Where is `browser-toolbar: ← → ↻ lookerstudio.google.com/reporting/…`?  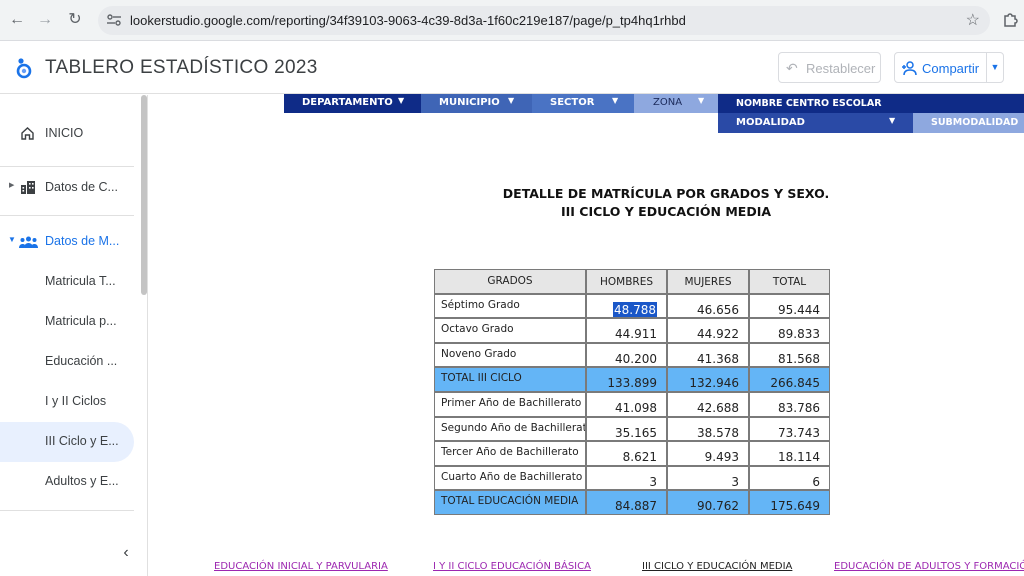 browser-toolbar: ← → ↻ lookerstudio.google.com/reporting/… is located at coordinates (512, 20).